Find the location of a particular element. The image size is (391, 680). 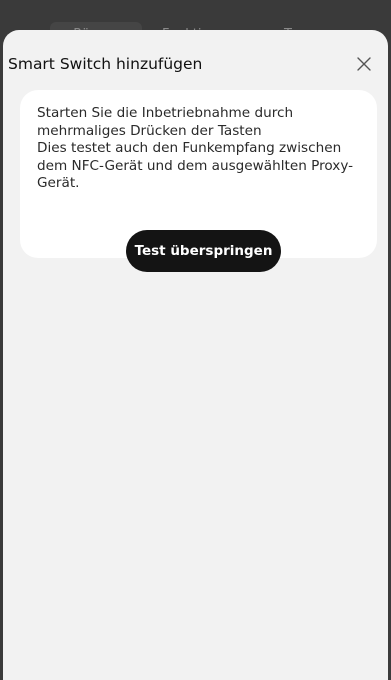

instruction-line: Starten Sie die Inbetriebnahme durch is located at coordinates (165, 113).